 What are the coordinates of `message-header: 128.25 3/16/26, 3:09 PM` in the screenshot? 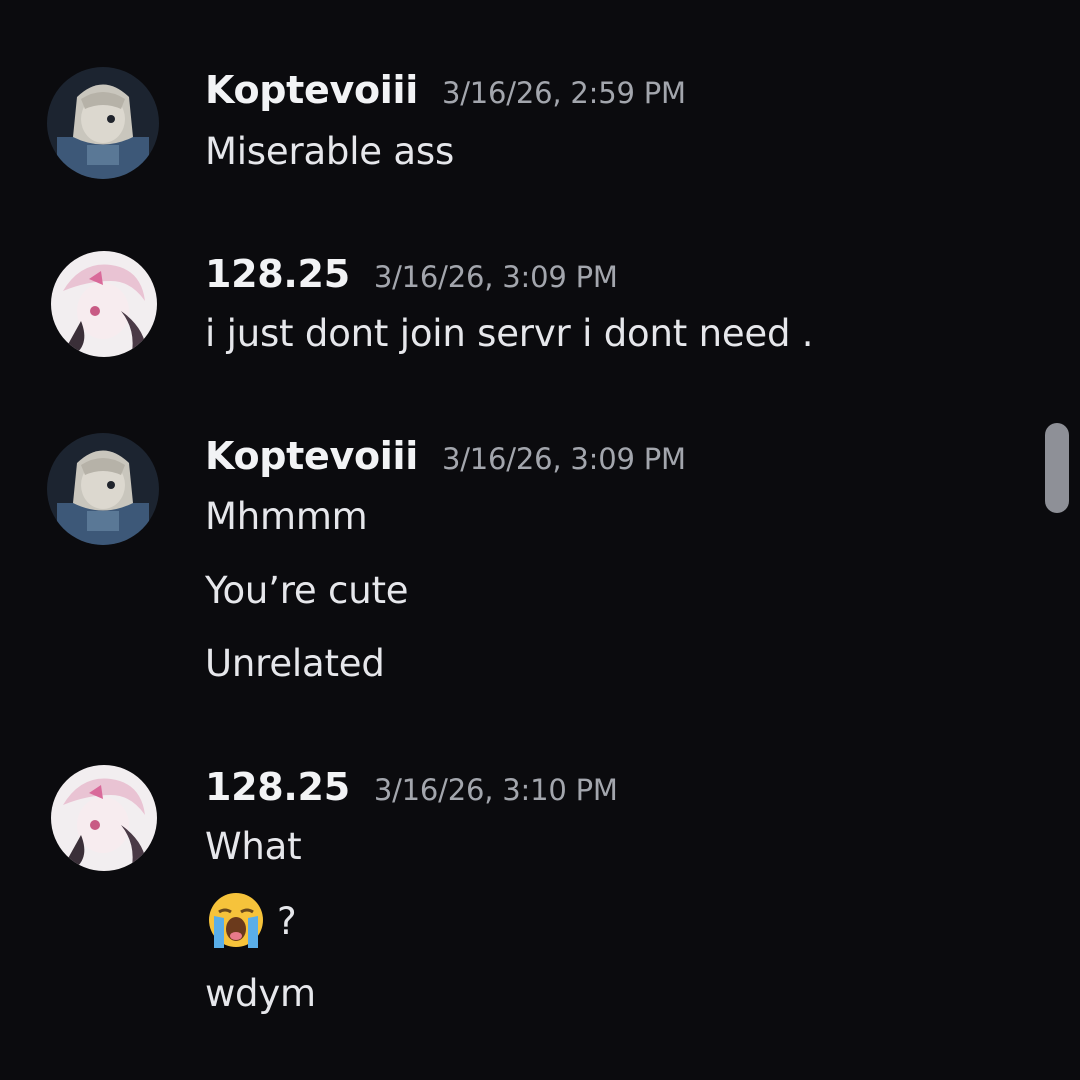 It's located at (411, 274).